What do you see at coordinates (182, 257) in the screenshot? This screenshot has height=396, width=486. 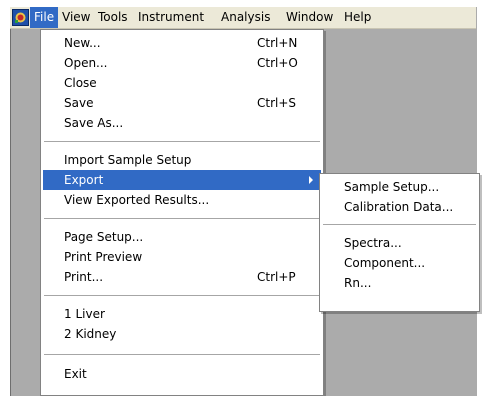 I see `menu-item-print-preview: Print Preview` at bounding box center [182, 257].